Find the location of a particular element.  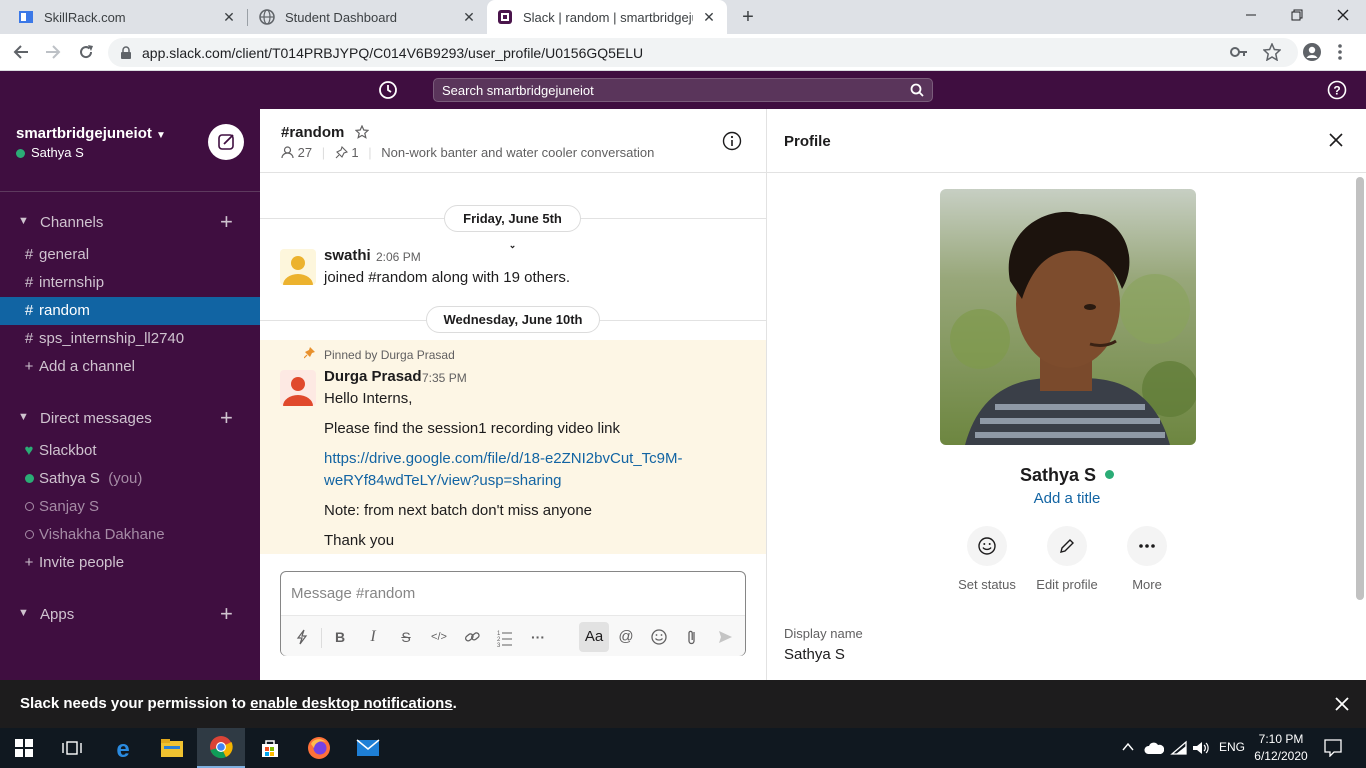

new-tab-button: + is located at coordinates (748, 17).